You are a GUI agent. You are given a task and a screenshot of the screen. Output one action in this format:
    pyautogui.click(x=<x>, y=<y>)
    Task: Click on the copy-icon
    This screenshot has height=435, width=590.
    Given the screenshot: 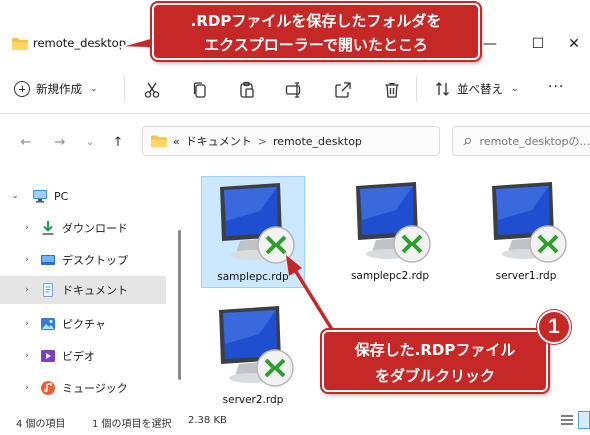 What is the action you would take?
    pyautogui.click(x=199, y=90)
    